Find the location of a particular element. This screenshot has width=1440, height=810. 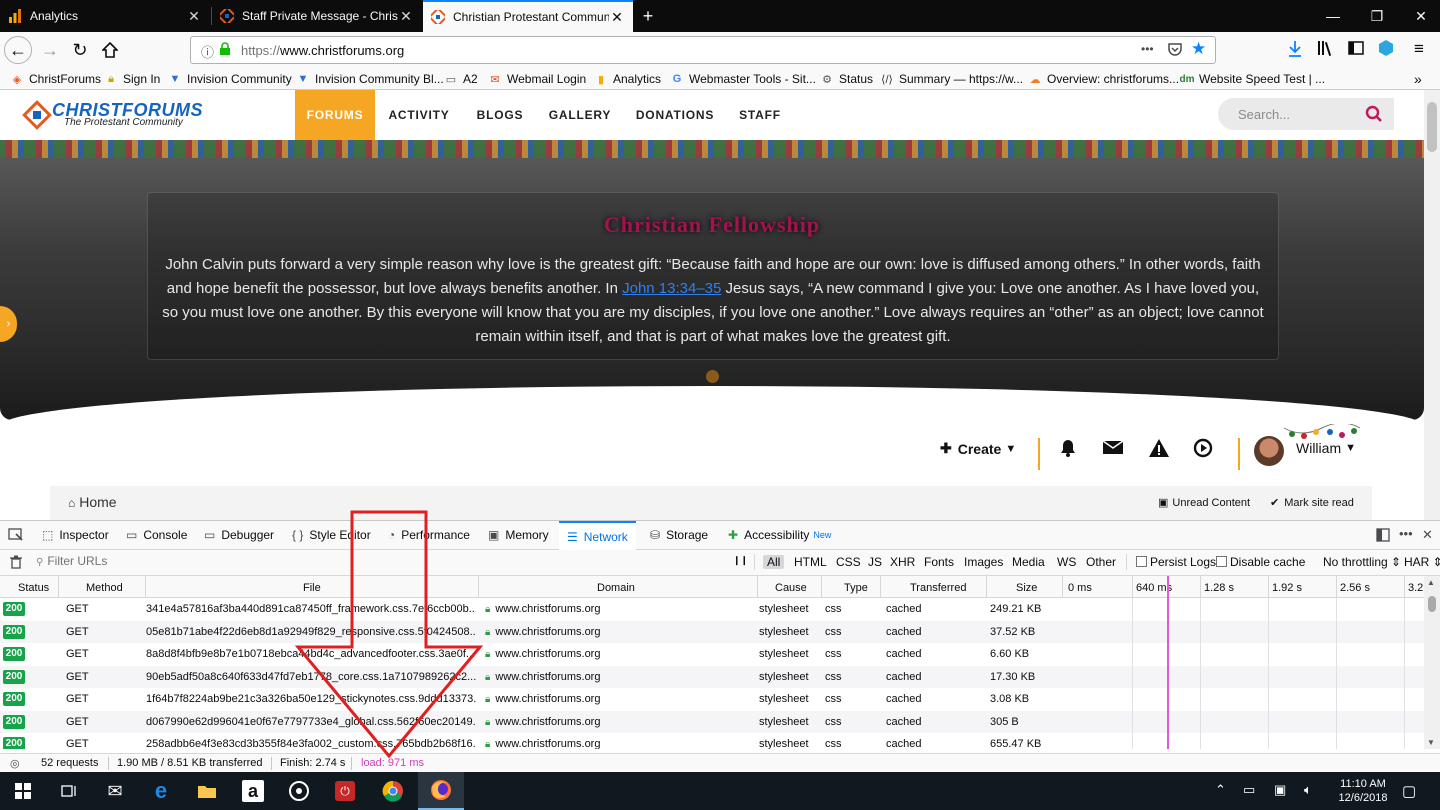

bookmark-star-icon: ★ is located at coordinates (1198, 49).